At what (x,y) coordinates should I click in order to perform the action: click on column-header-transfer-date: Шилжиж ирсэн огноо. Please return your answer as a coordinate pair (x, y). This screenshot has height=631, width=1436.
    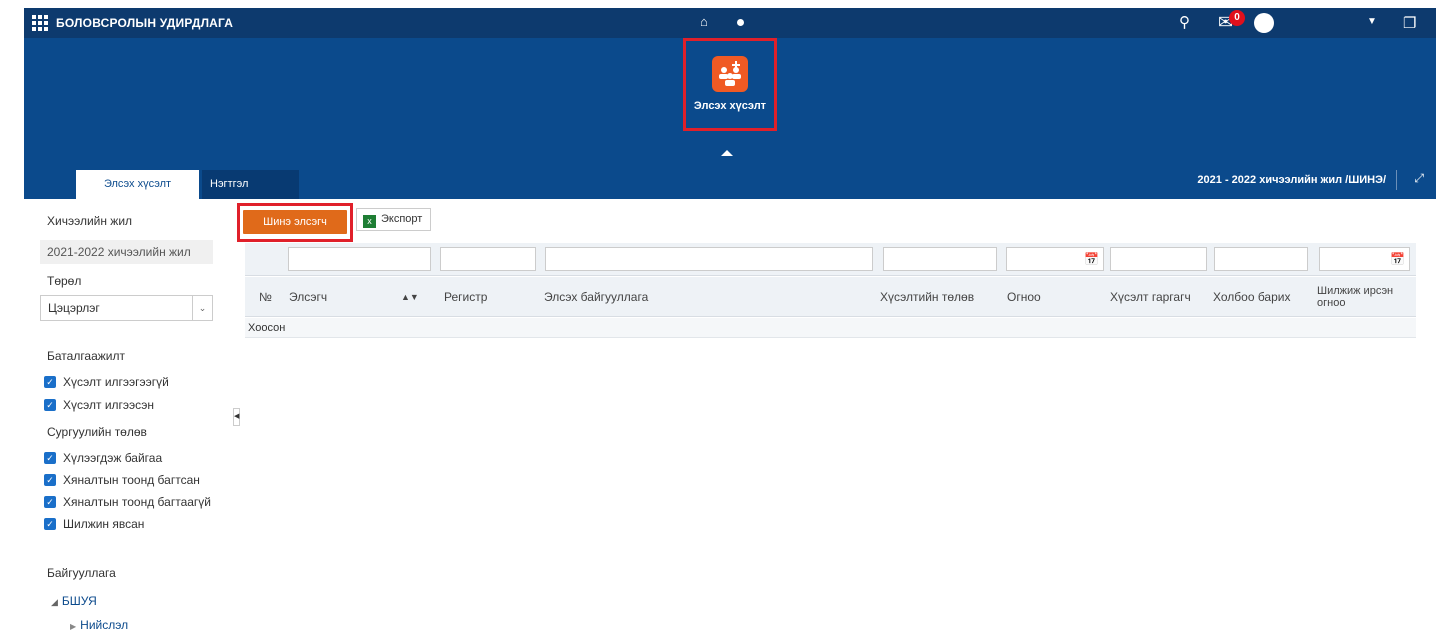
    Looking at the image, I should click on (1363, 297).